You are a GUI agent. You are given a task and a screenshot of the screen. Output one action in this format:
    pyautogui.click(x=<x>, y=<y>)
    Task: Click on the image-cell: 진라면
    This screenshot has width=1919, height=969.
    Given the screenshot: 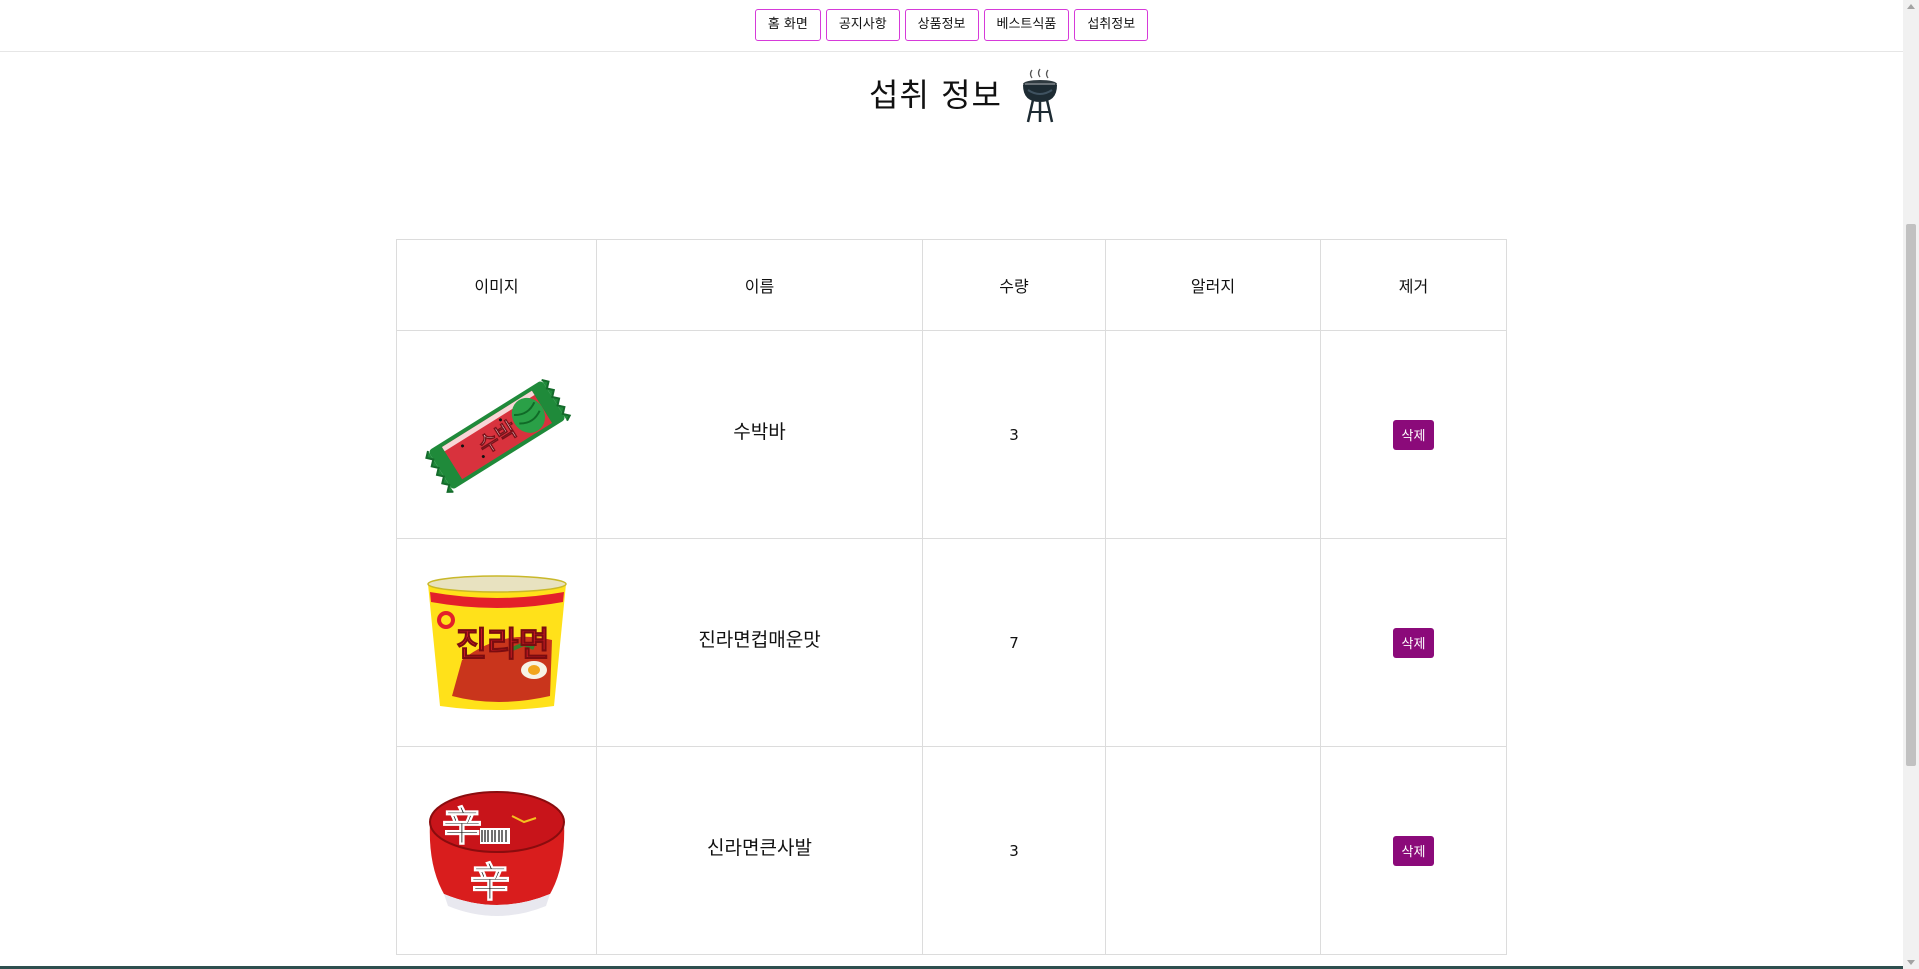 What is the action you would take?
    pyautogui.click(x=496, y=642)
    